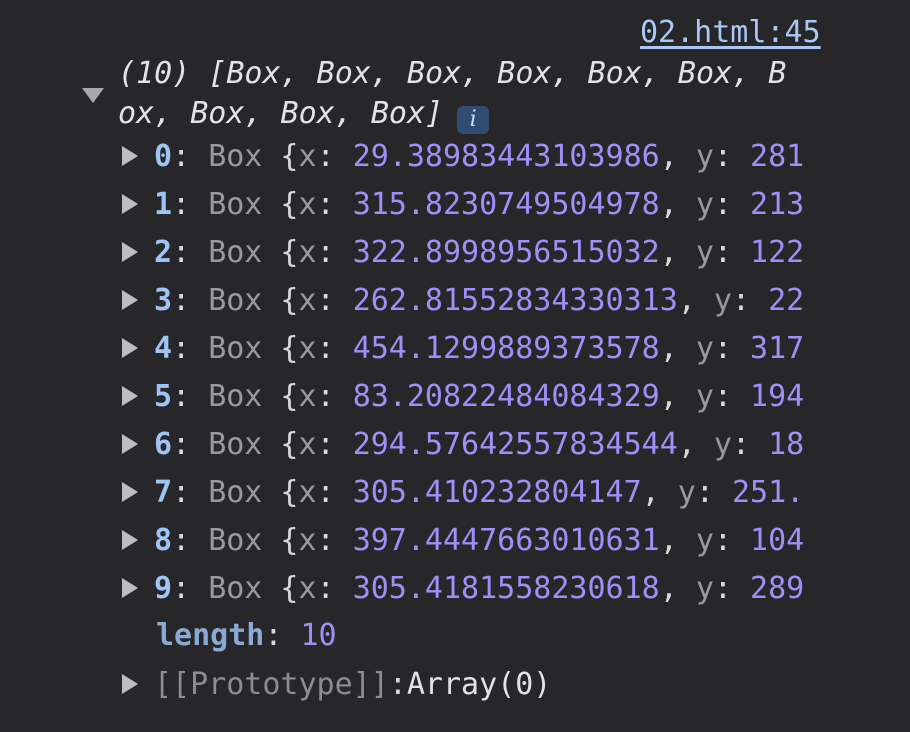 The image size is (910, 732). Describe the element at coordinates (210, 635) in the screenshot. I see `length-key: length` at that location.